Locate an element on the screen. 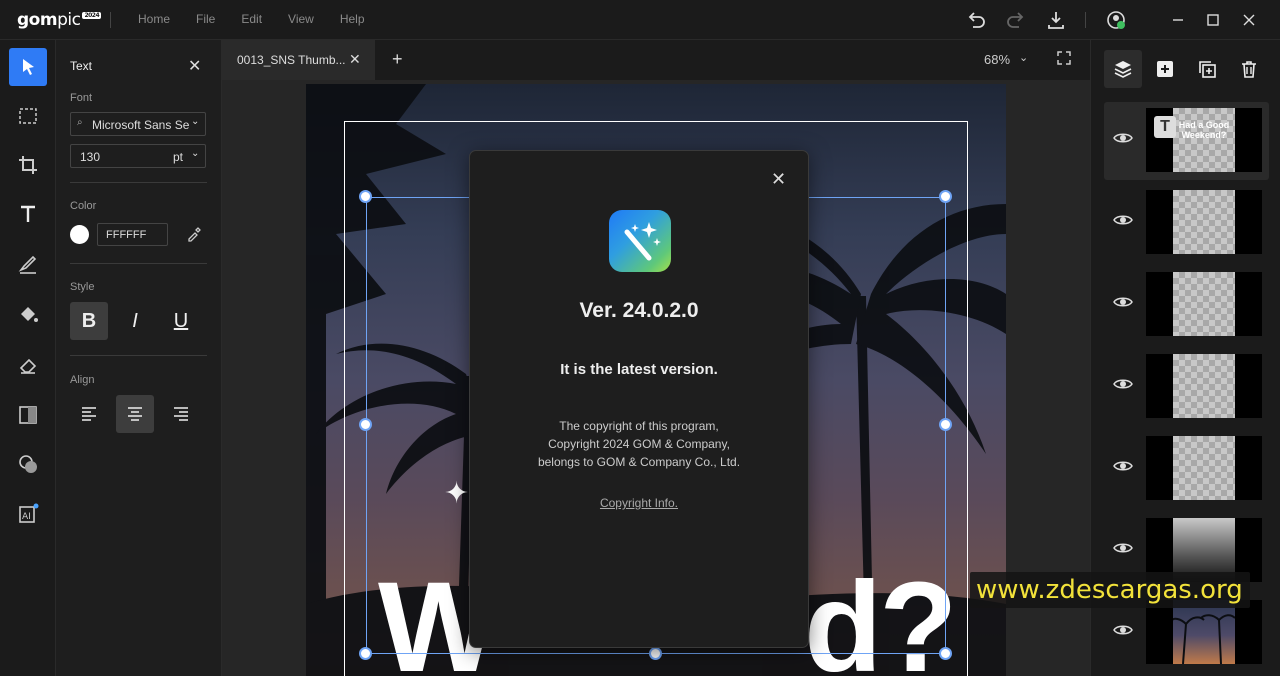 The width and height of the screenshot is (1280, 676). resize-handle-top-left is located at coordinates (365, 196).